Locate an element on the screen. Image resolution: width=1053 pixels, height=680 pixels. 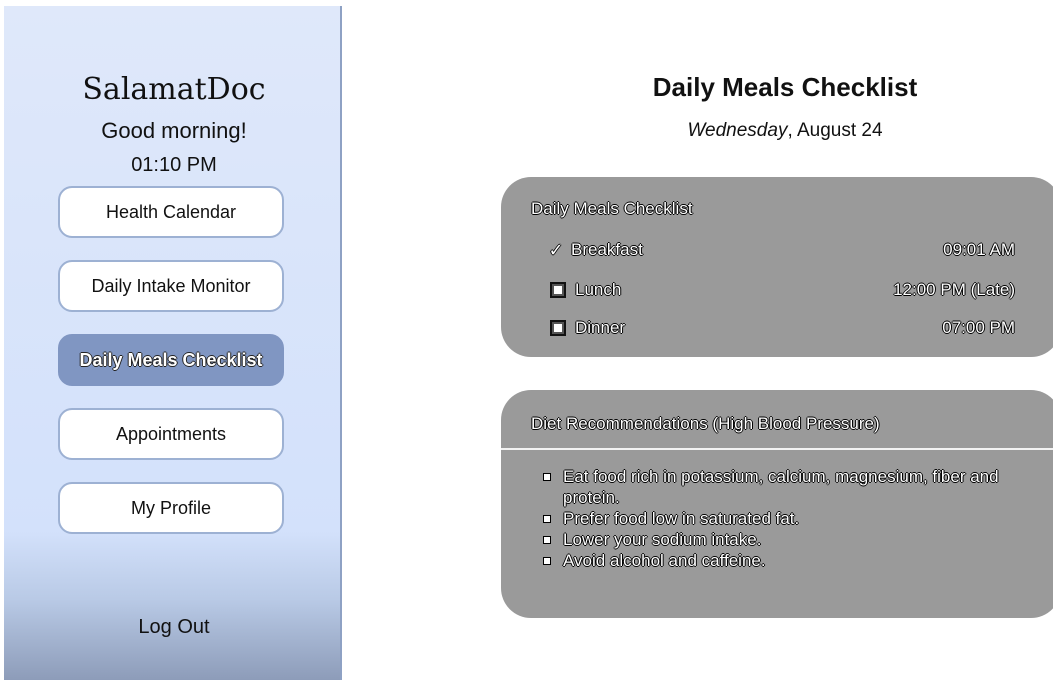
current-time: 01:10 PM is located at coordinates (174, 165).